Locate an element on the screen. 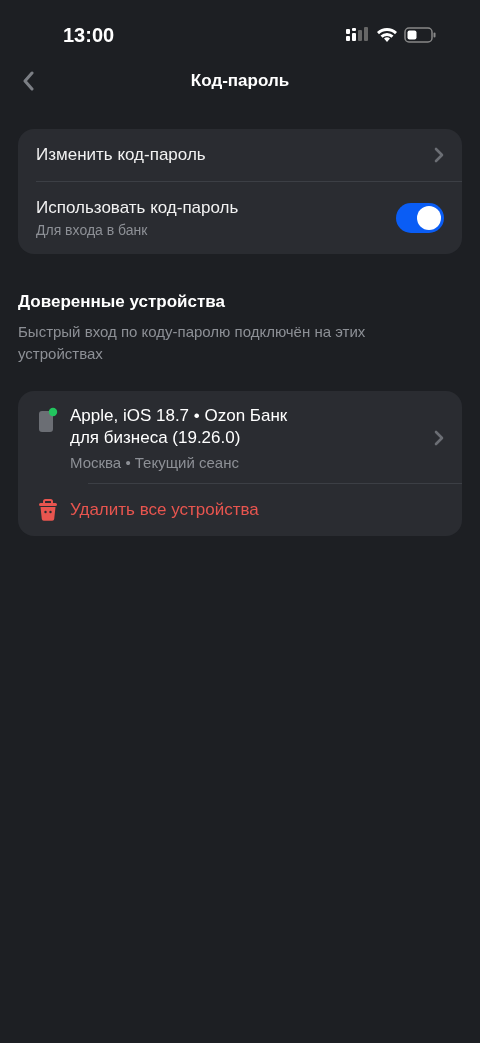  wifi-icon is located at coordinates (387, 35).